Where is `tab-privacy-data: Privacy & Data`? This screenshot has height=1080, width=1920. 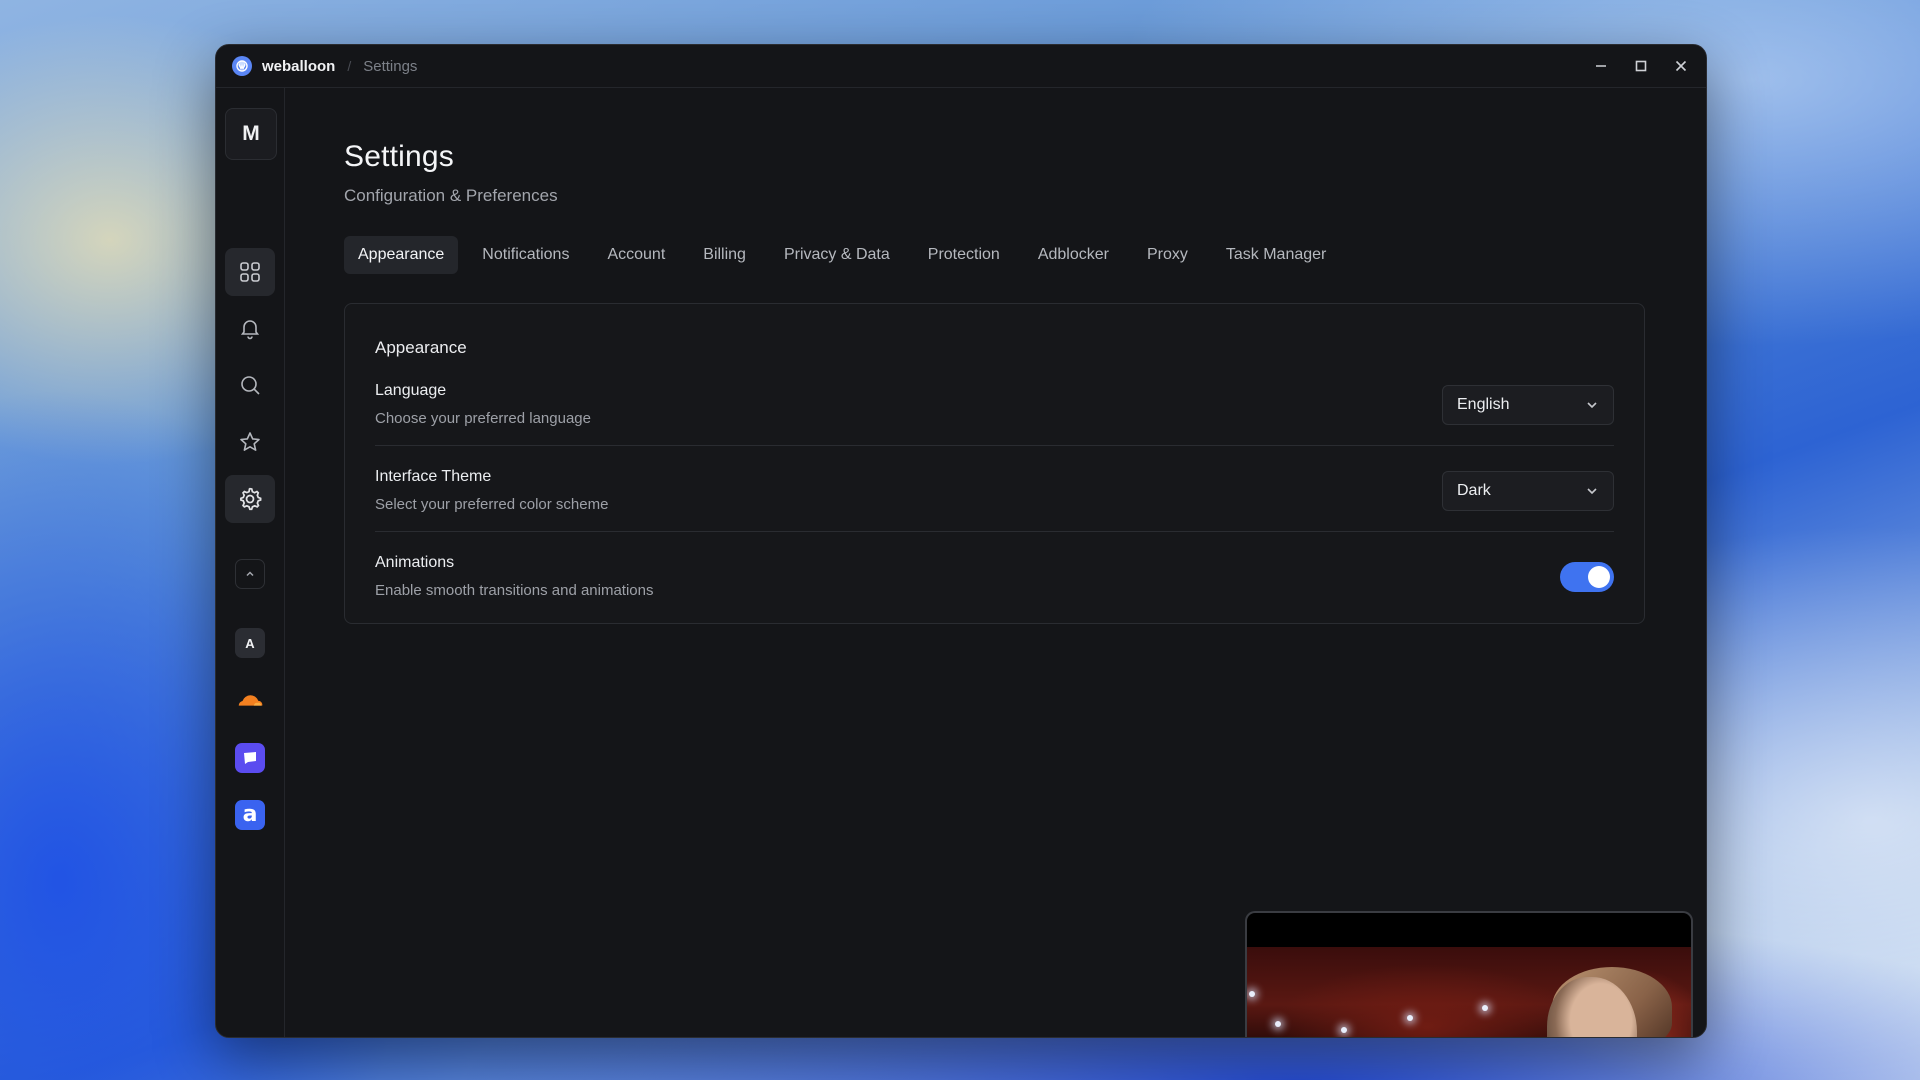 tab-privacy-data: Privacy & Data is located at coordinates (837, 255).